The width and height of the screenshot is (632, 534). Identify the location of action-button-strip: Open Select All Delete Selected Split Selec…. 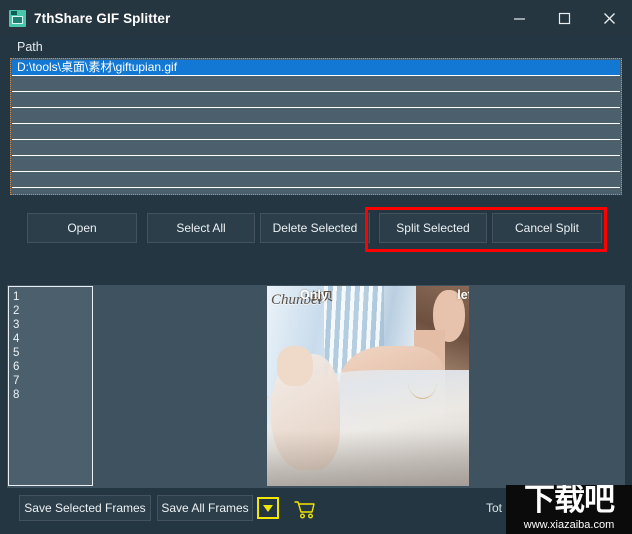
(316, 238).